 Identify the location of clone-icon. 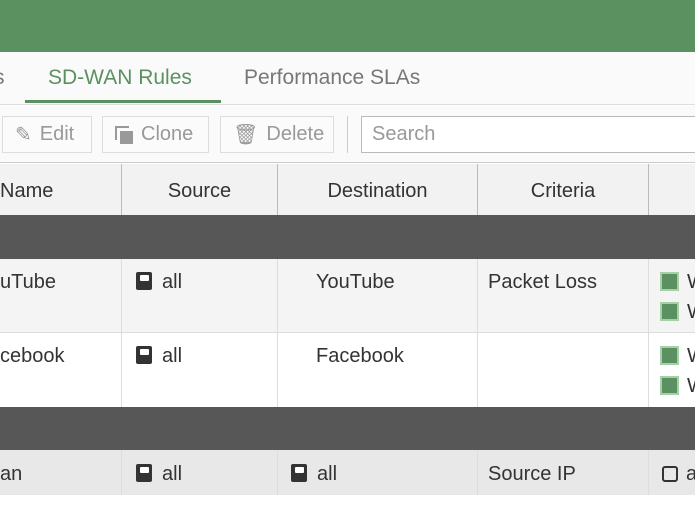
(124, 134).